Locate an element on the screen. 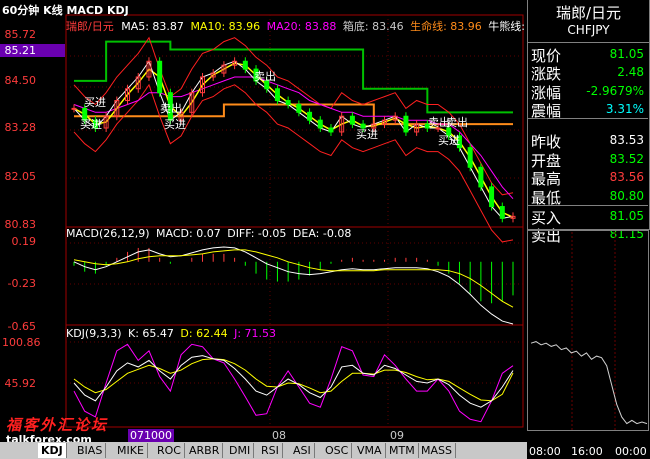  macd-pane is located at coordinates (293, 285).